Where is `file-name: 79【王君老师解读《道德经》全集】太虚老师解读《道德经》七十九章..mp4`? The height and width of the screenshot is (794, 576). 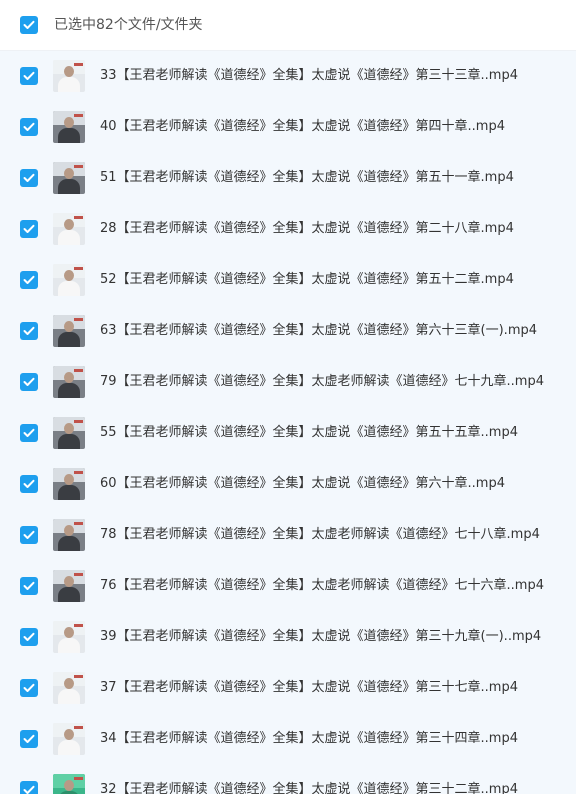 file-name: 79【王君老师解读《道德经》全集】太虚老师解读《道德经》七十九章..mp4 is located at coordinates (322, 381).